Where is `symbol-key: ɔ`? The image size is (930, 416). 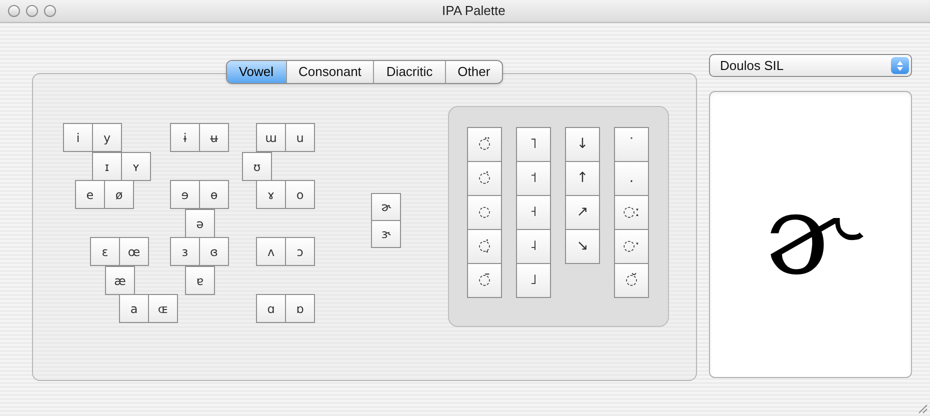 symbol-key: ɔ is located at coordinates (300, 251).